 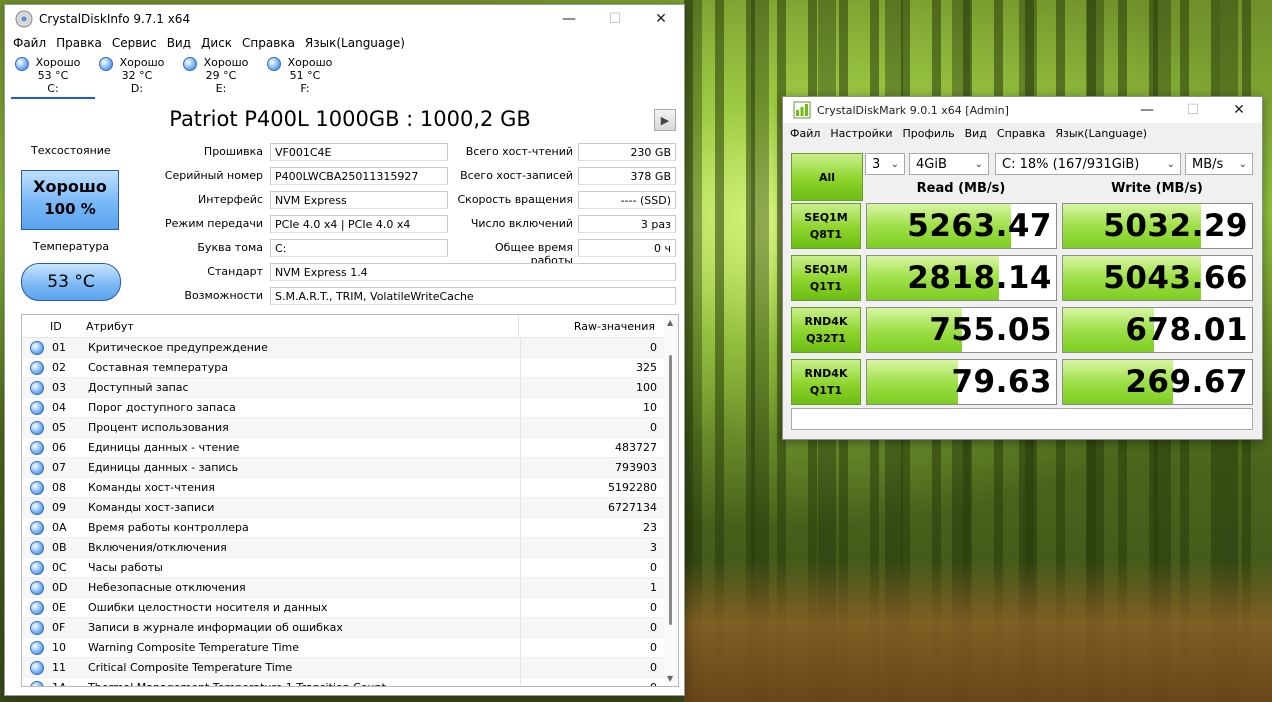 What do you see at coordinates (350, 448) in the screenshot?
I see `table-row: 06 Единицы данных - чтение 483727` at bounding box center [350, 448].